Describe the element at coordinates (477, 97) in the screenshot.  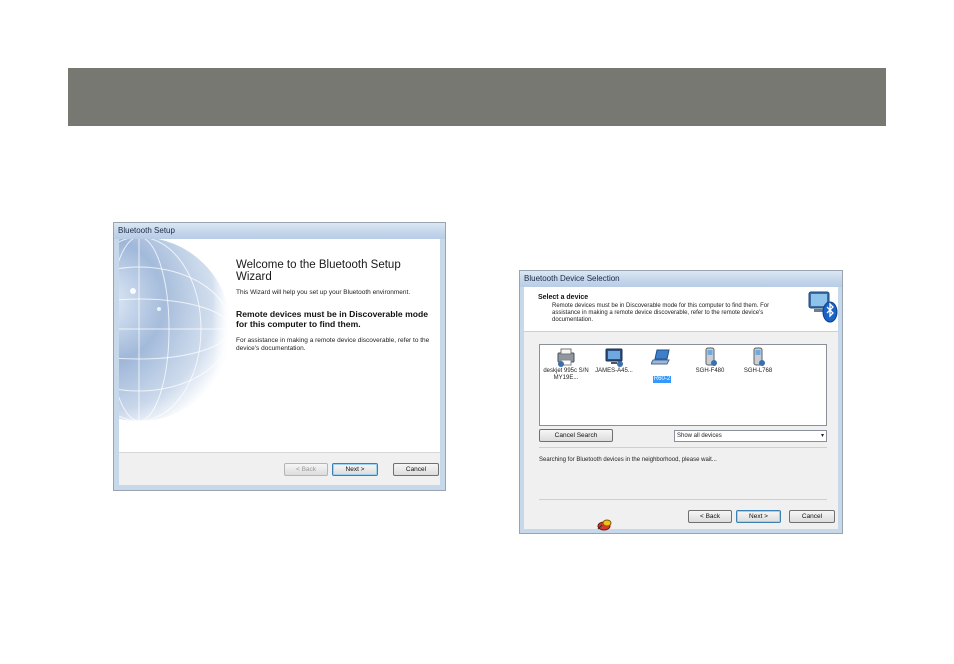
I see `header-banner` at that location.